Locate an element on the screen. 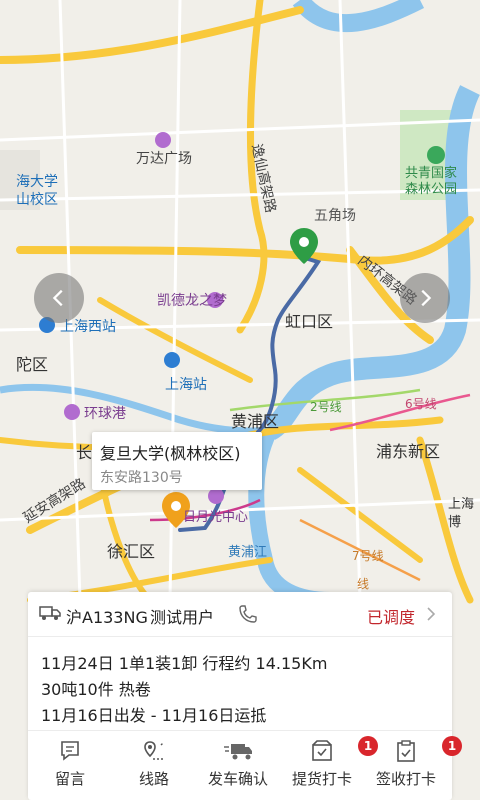  driver-name: 测试用户 is located at coordinates (182, 617).